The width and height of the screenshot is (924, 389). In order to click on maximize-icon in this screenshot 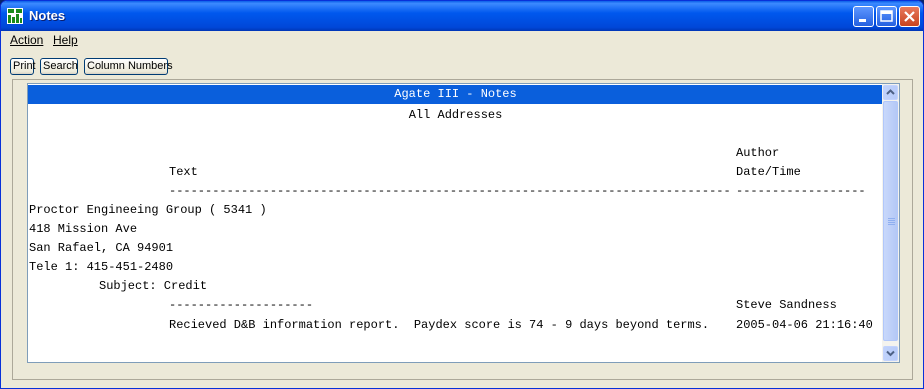, I will do `click(886, 16)`.